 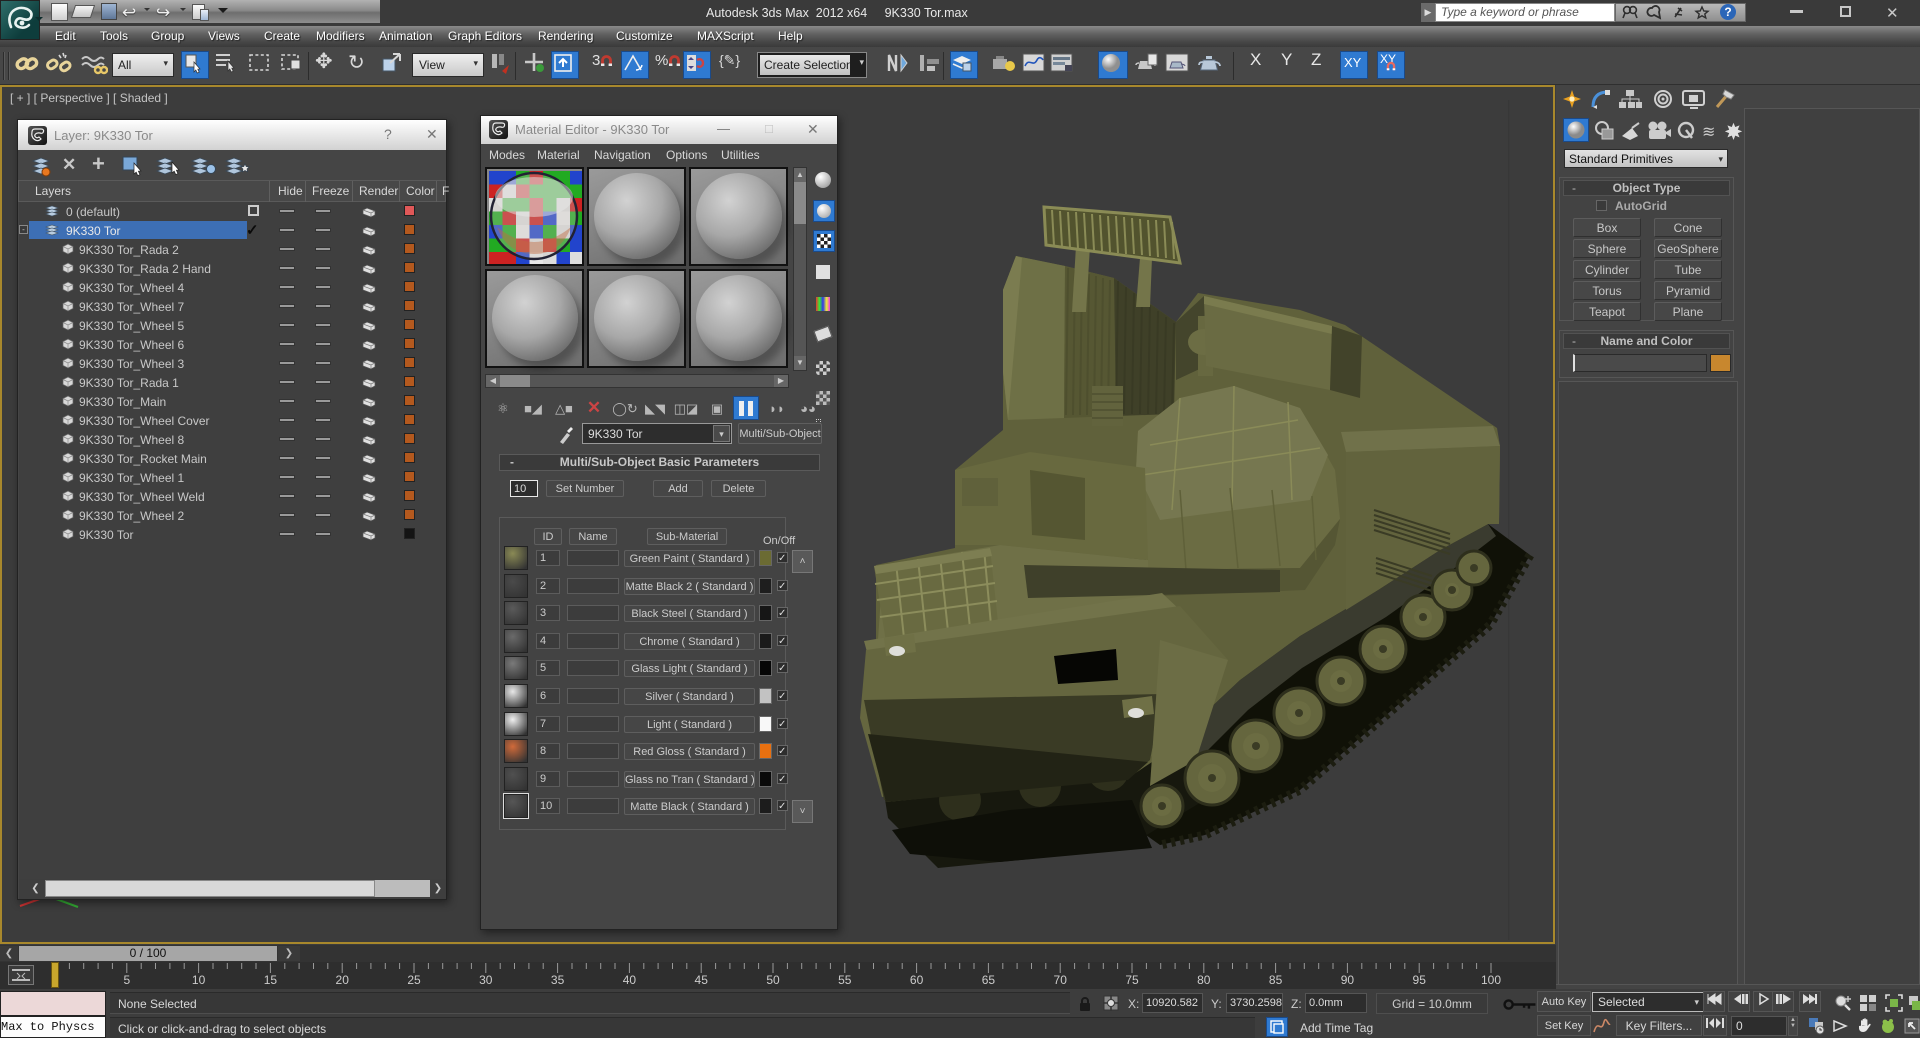 I want to click on svg-text: 5, so click(x=126, y=980).